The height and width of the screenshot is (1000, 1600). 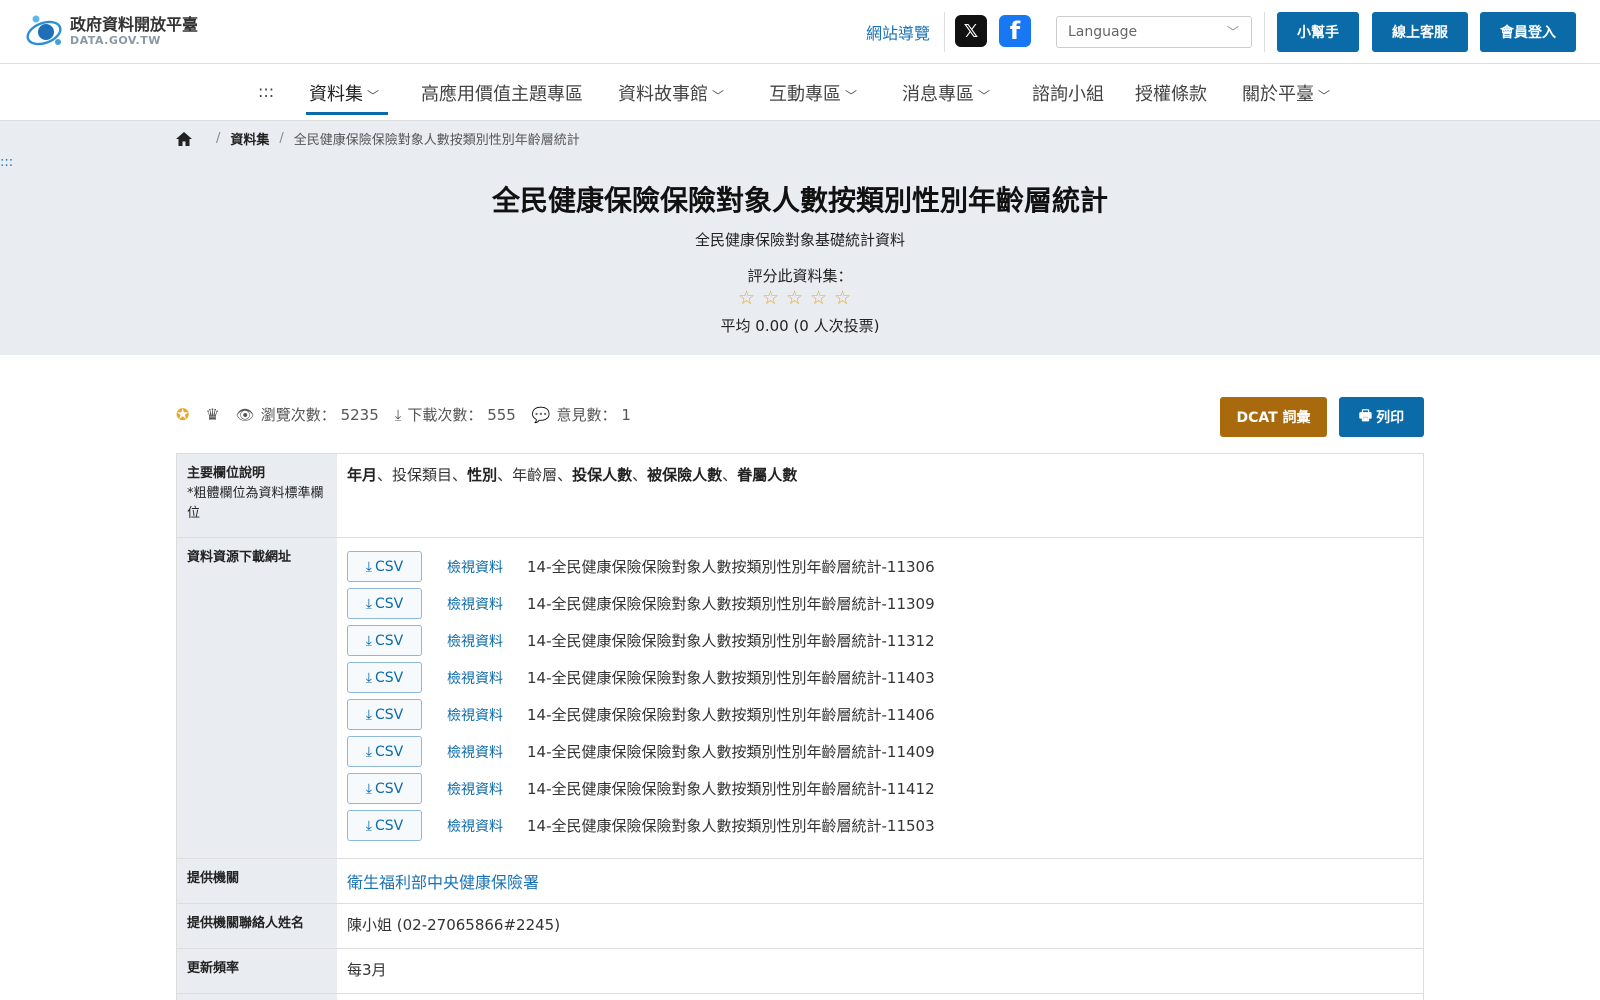 I want to click on nav-item-label: 消息專區, so click(x=938, y=94).